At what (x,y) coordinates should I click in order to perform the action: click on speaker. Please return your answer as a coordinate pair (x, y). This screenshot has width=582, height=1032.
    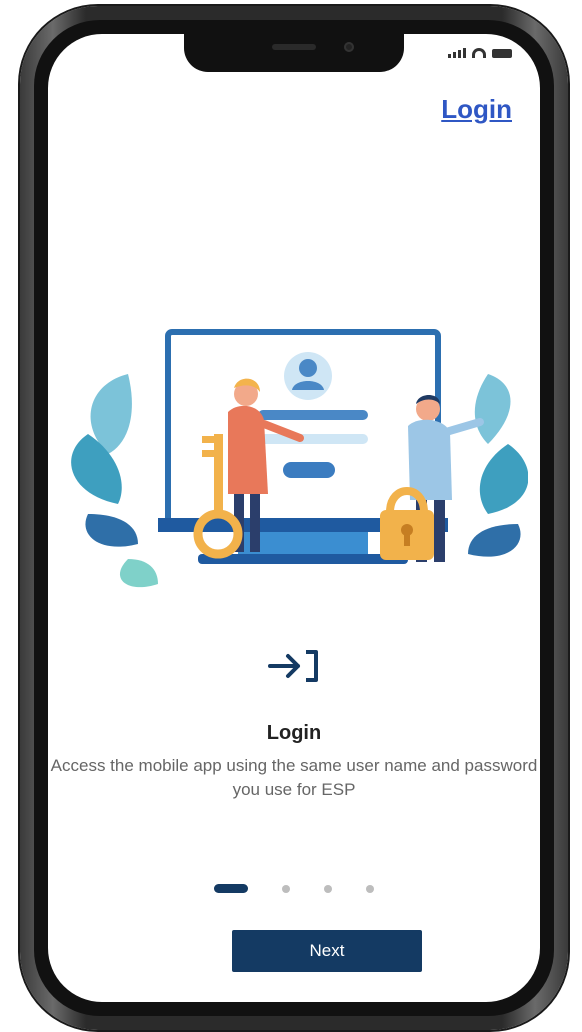
    Looking at the image, I should click on (294, 47).